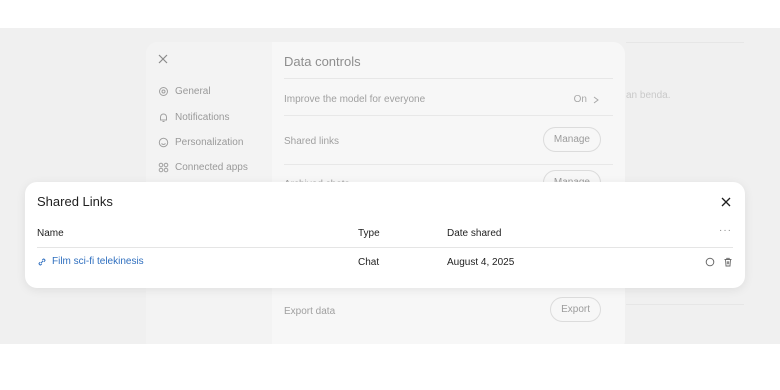 This screenshot has height=390, width=780. What do you see at coordinates (193, 91) in the screenshot?
I see `sidebar-item-label: General` at bounding box center [193, 91].